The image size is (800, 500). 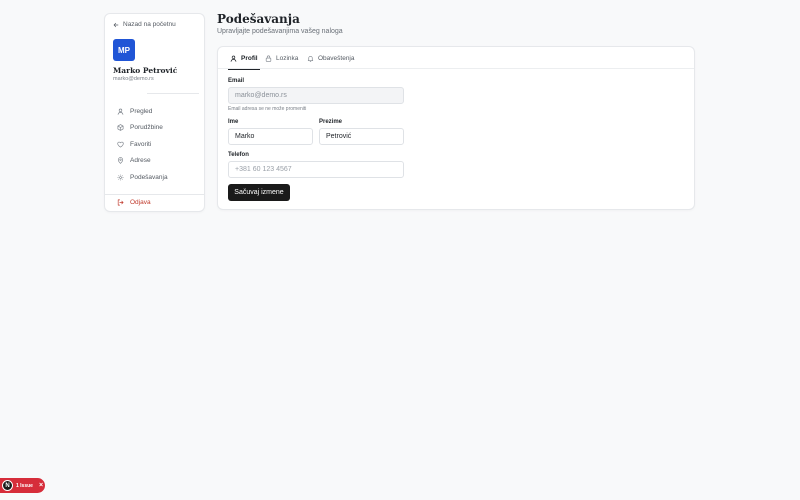 I want to click on sidebar-item-addresses: Adrese, so click(x=156, y=161).